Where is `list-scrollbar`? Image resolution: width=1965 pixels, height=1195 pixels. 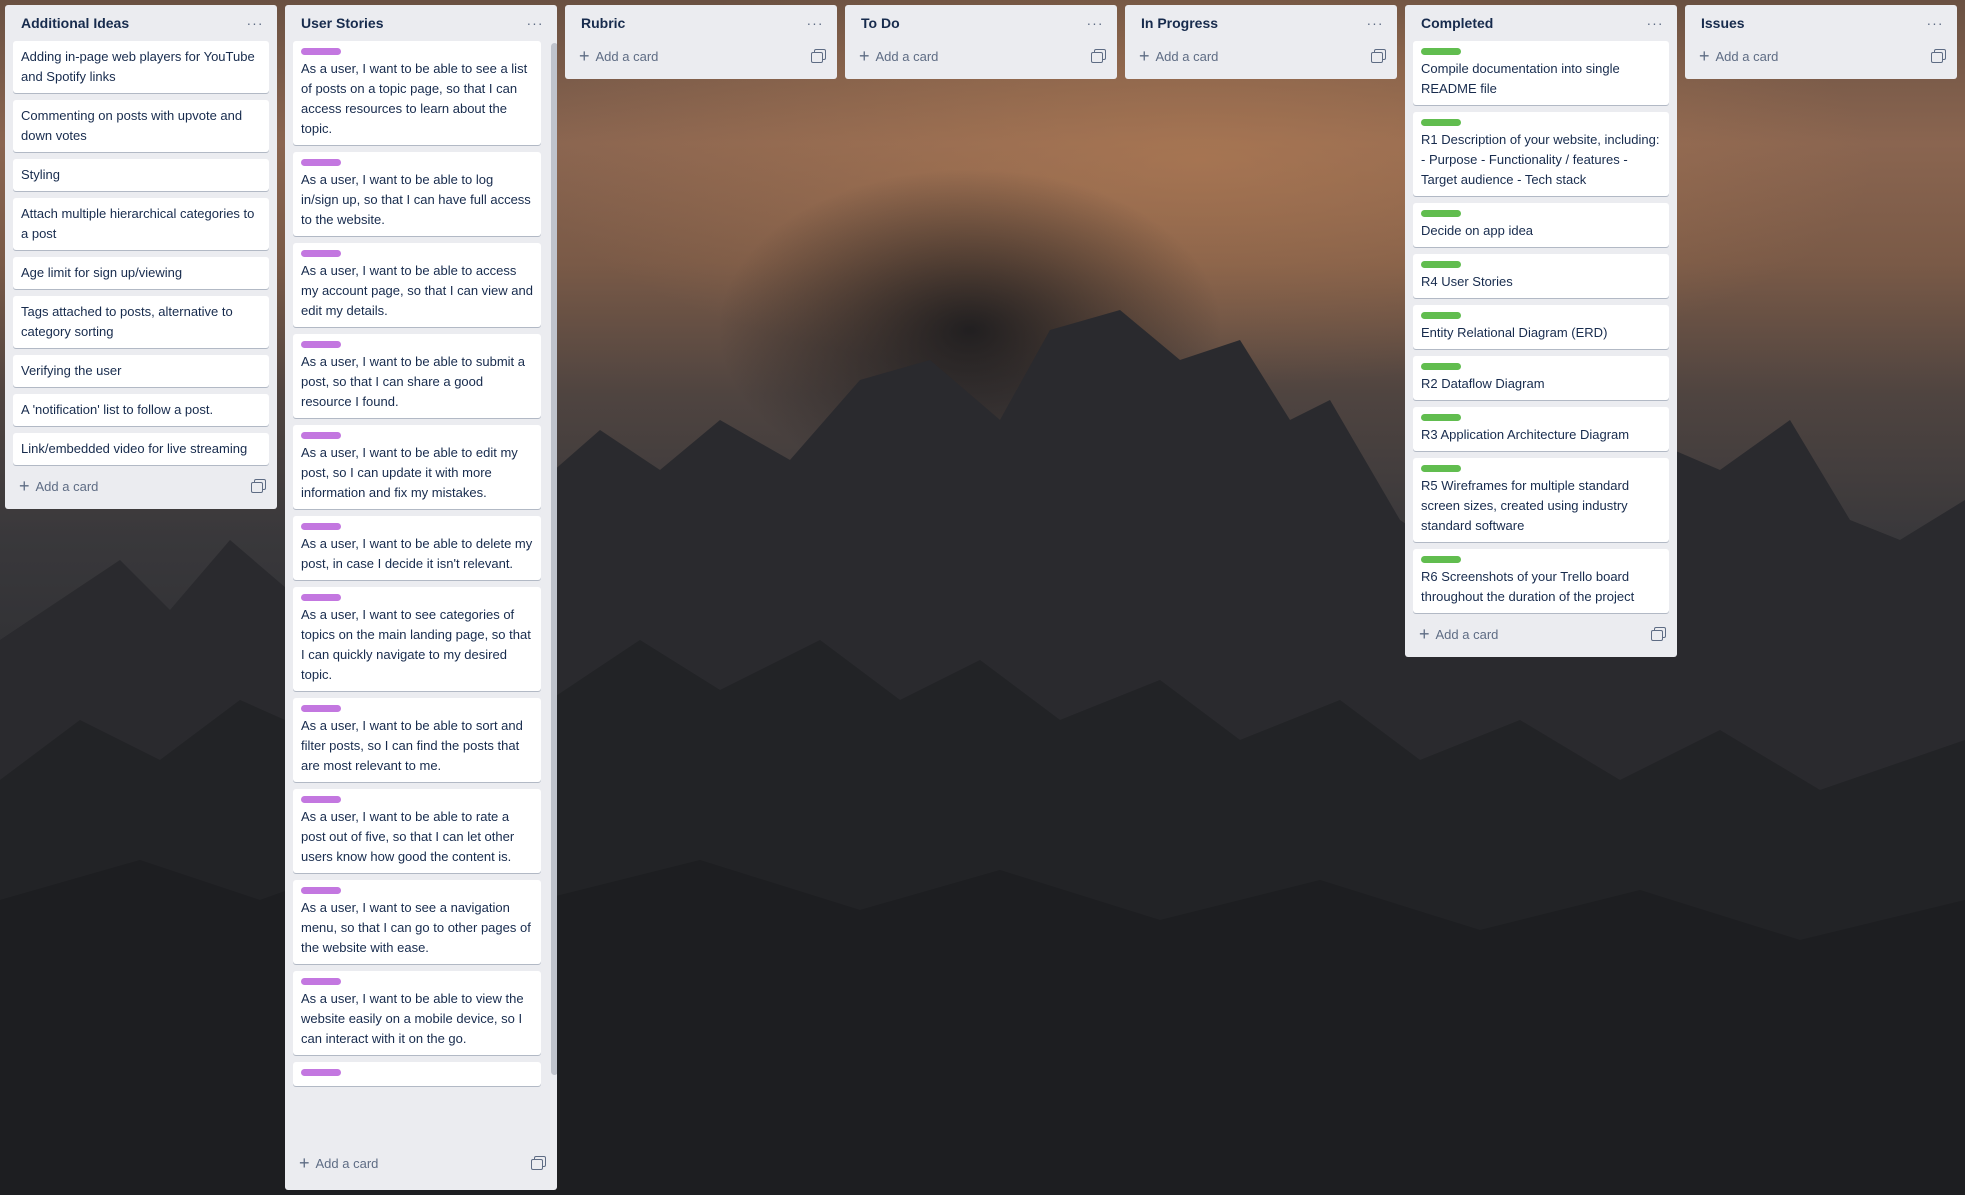 list-scrollbar is located at coordinates (554, 559).